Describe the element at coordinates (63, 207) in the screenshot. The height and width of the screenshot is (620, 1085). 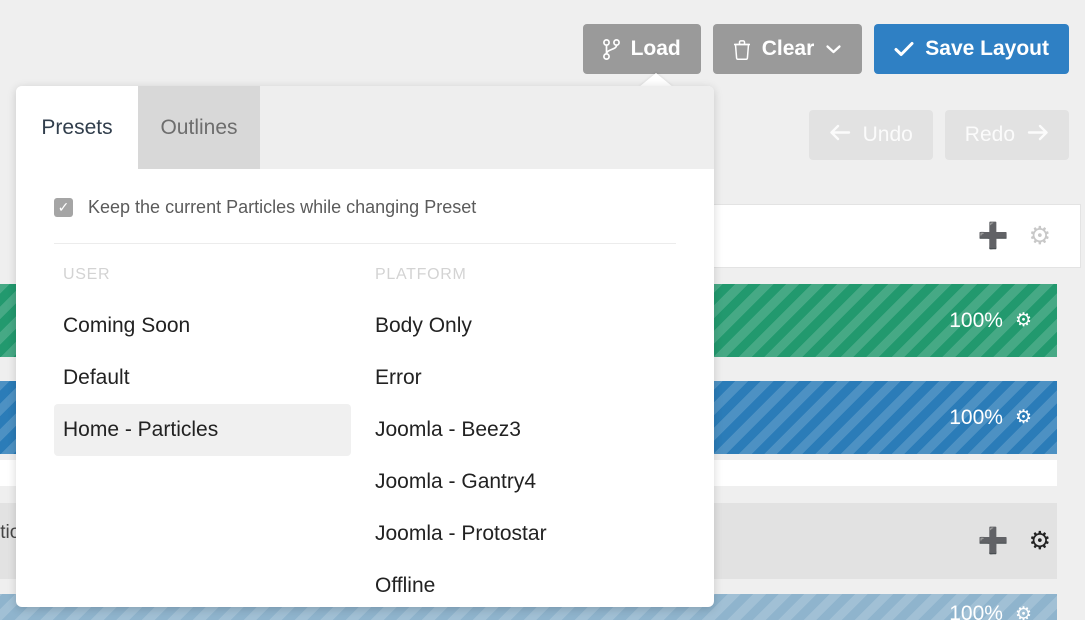
I see `keep-particles-checkbox: ✓` at that location.